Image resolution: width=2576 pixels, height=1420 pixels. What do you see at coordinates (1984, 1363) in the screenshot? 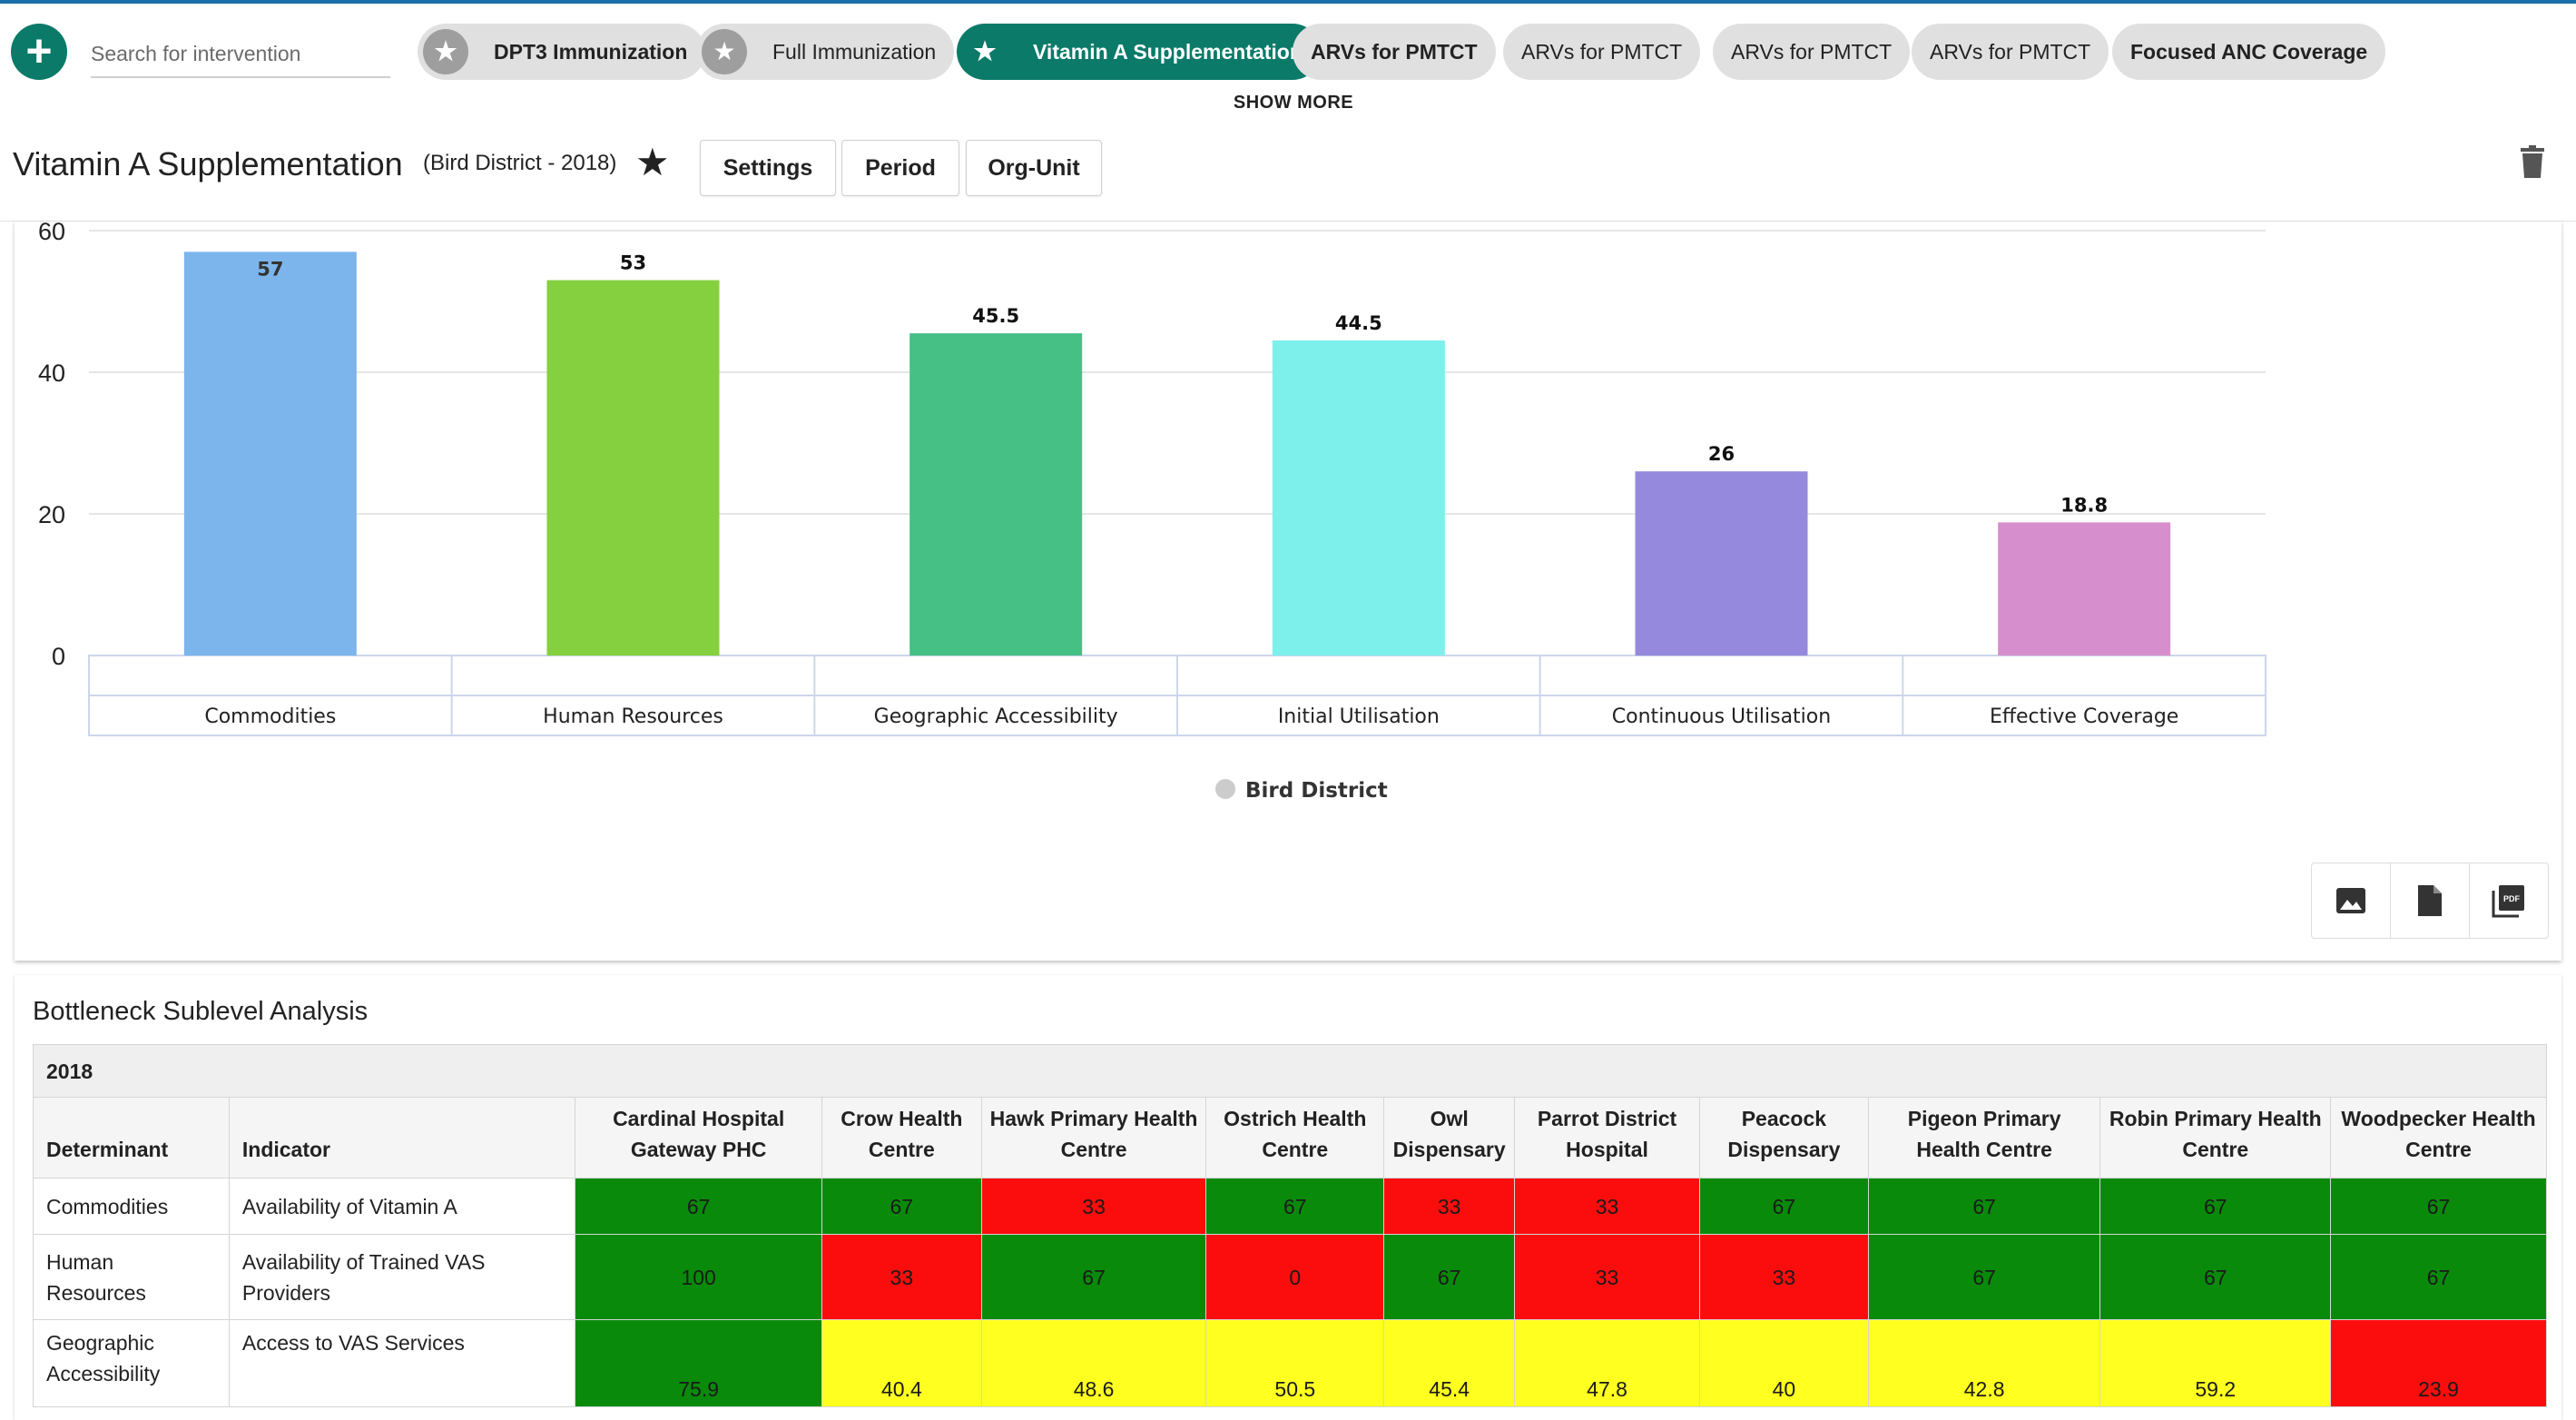
I see `score-cell: 42.8` at bounding box center [1984, 1363].